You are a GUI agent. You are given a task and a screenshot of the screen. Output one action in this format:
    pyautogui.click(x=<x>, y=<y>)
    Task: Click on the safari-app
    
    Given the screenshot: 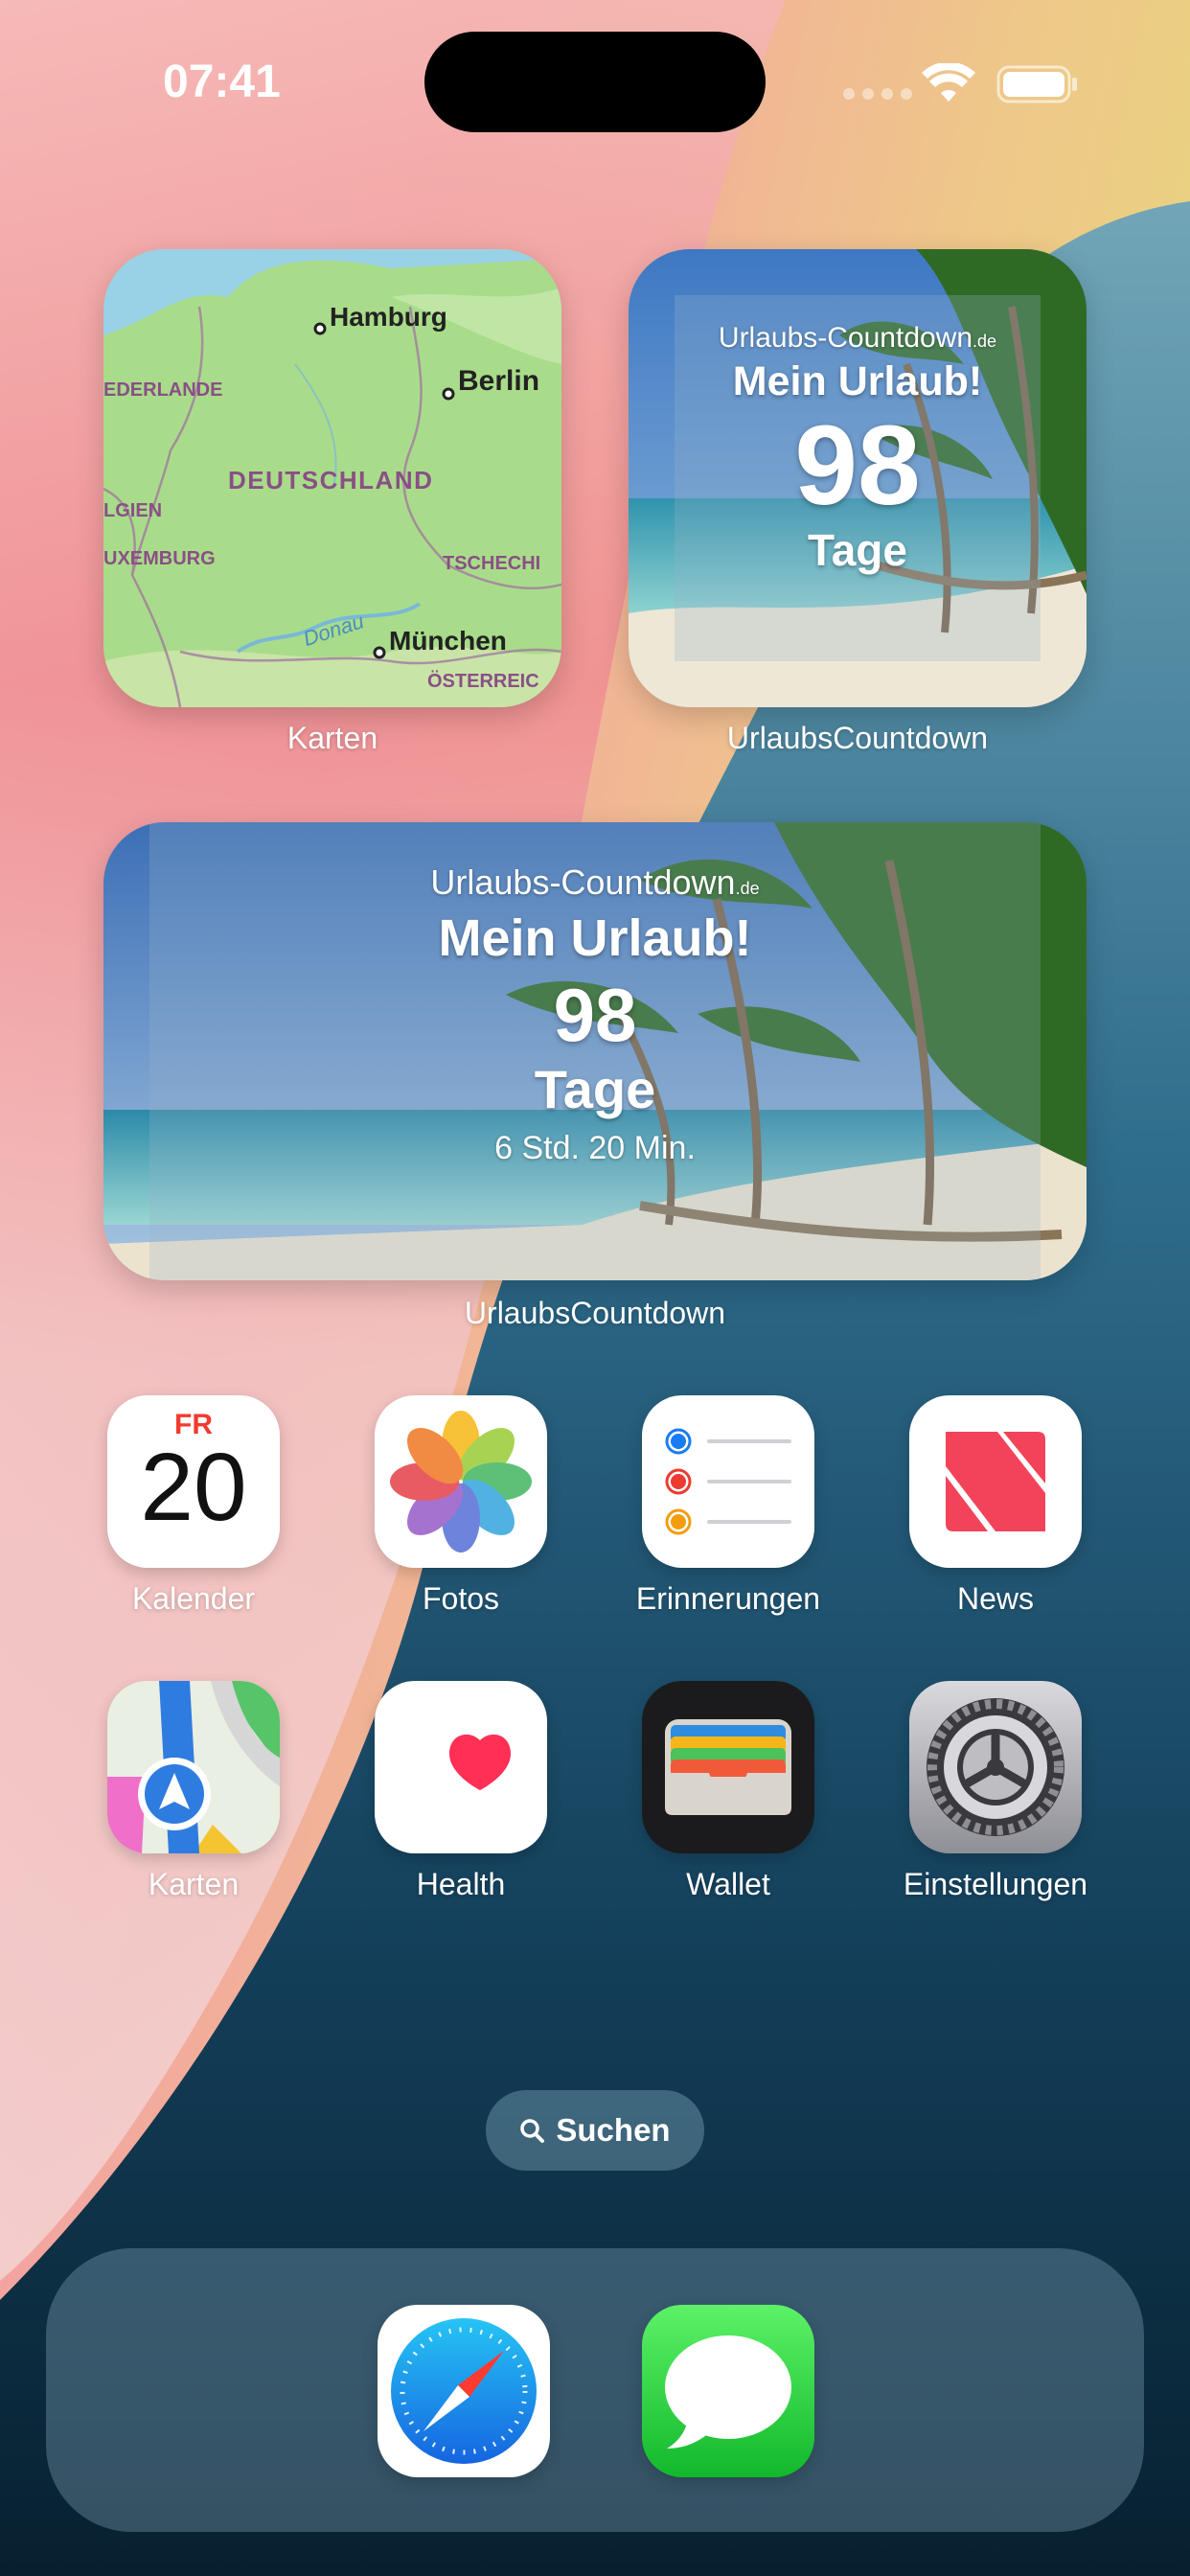 What is the action you would take?
    pyautogui.click(x=464, y=2391)
    